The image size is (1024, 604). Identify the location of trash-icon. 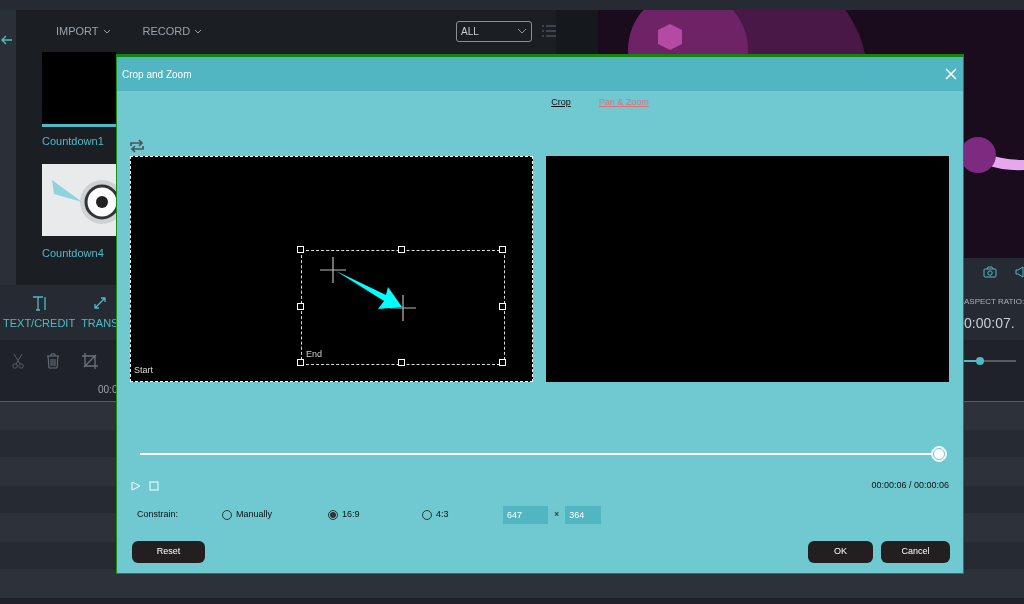
(53, 361).